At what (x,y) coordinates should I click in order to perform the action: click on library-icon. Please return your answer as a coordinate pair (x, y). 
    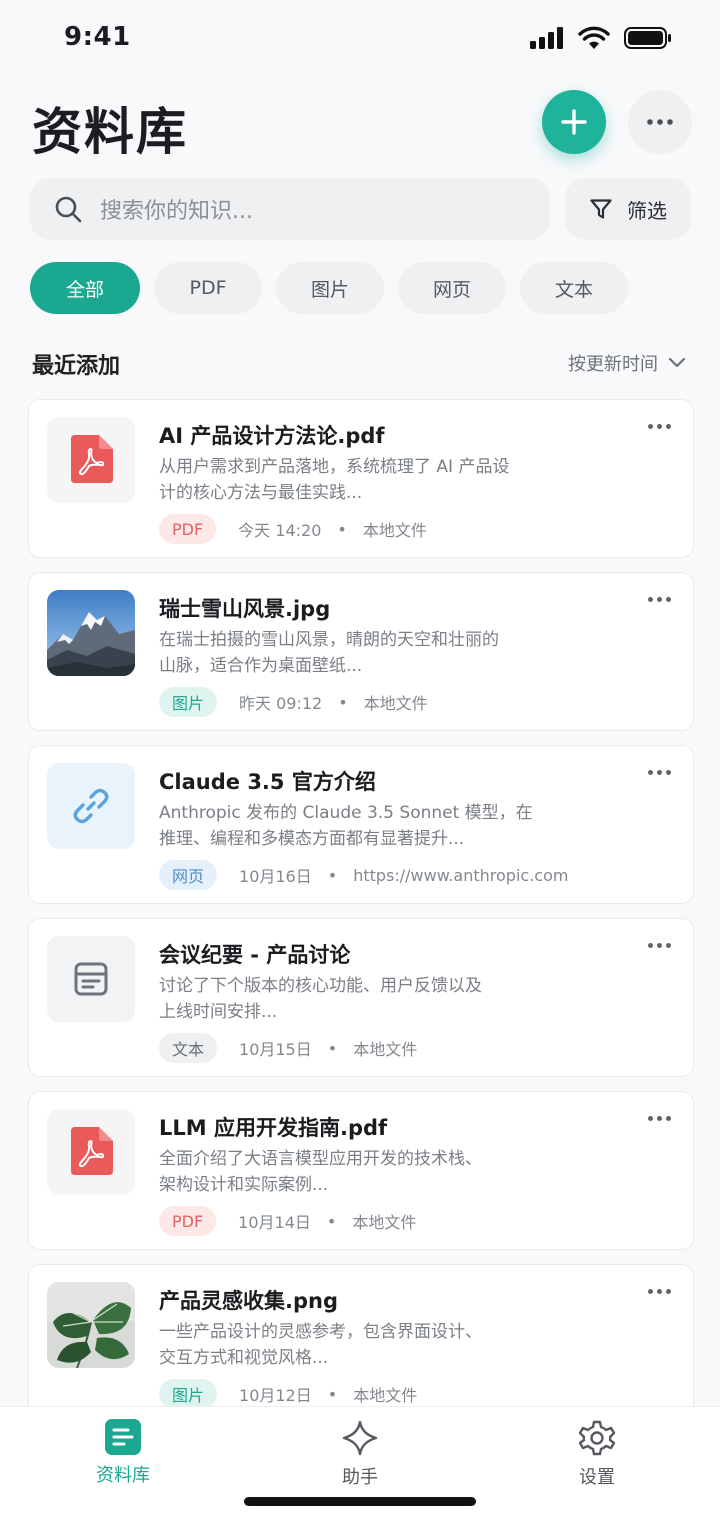
    Looking at the image, I should click on (123, 1437).